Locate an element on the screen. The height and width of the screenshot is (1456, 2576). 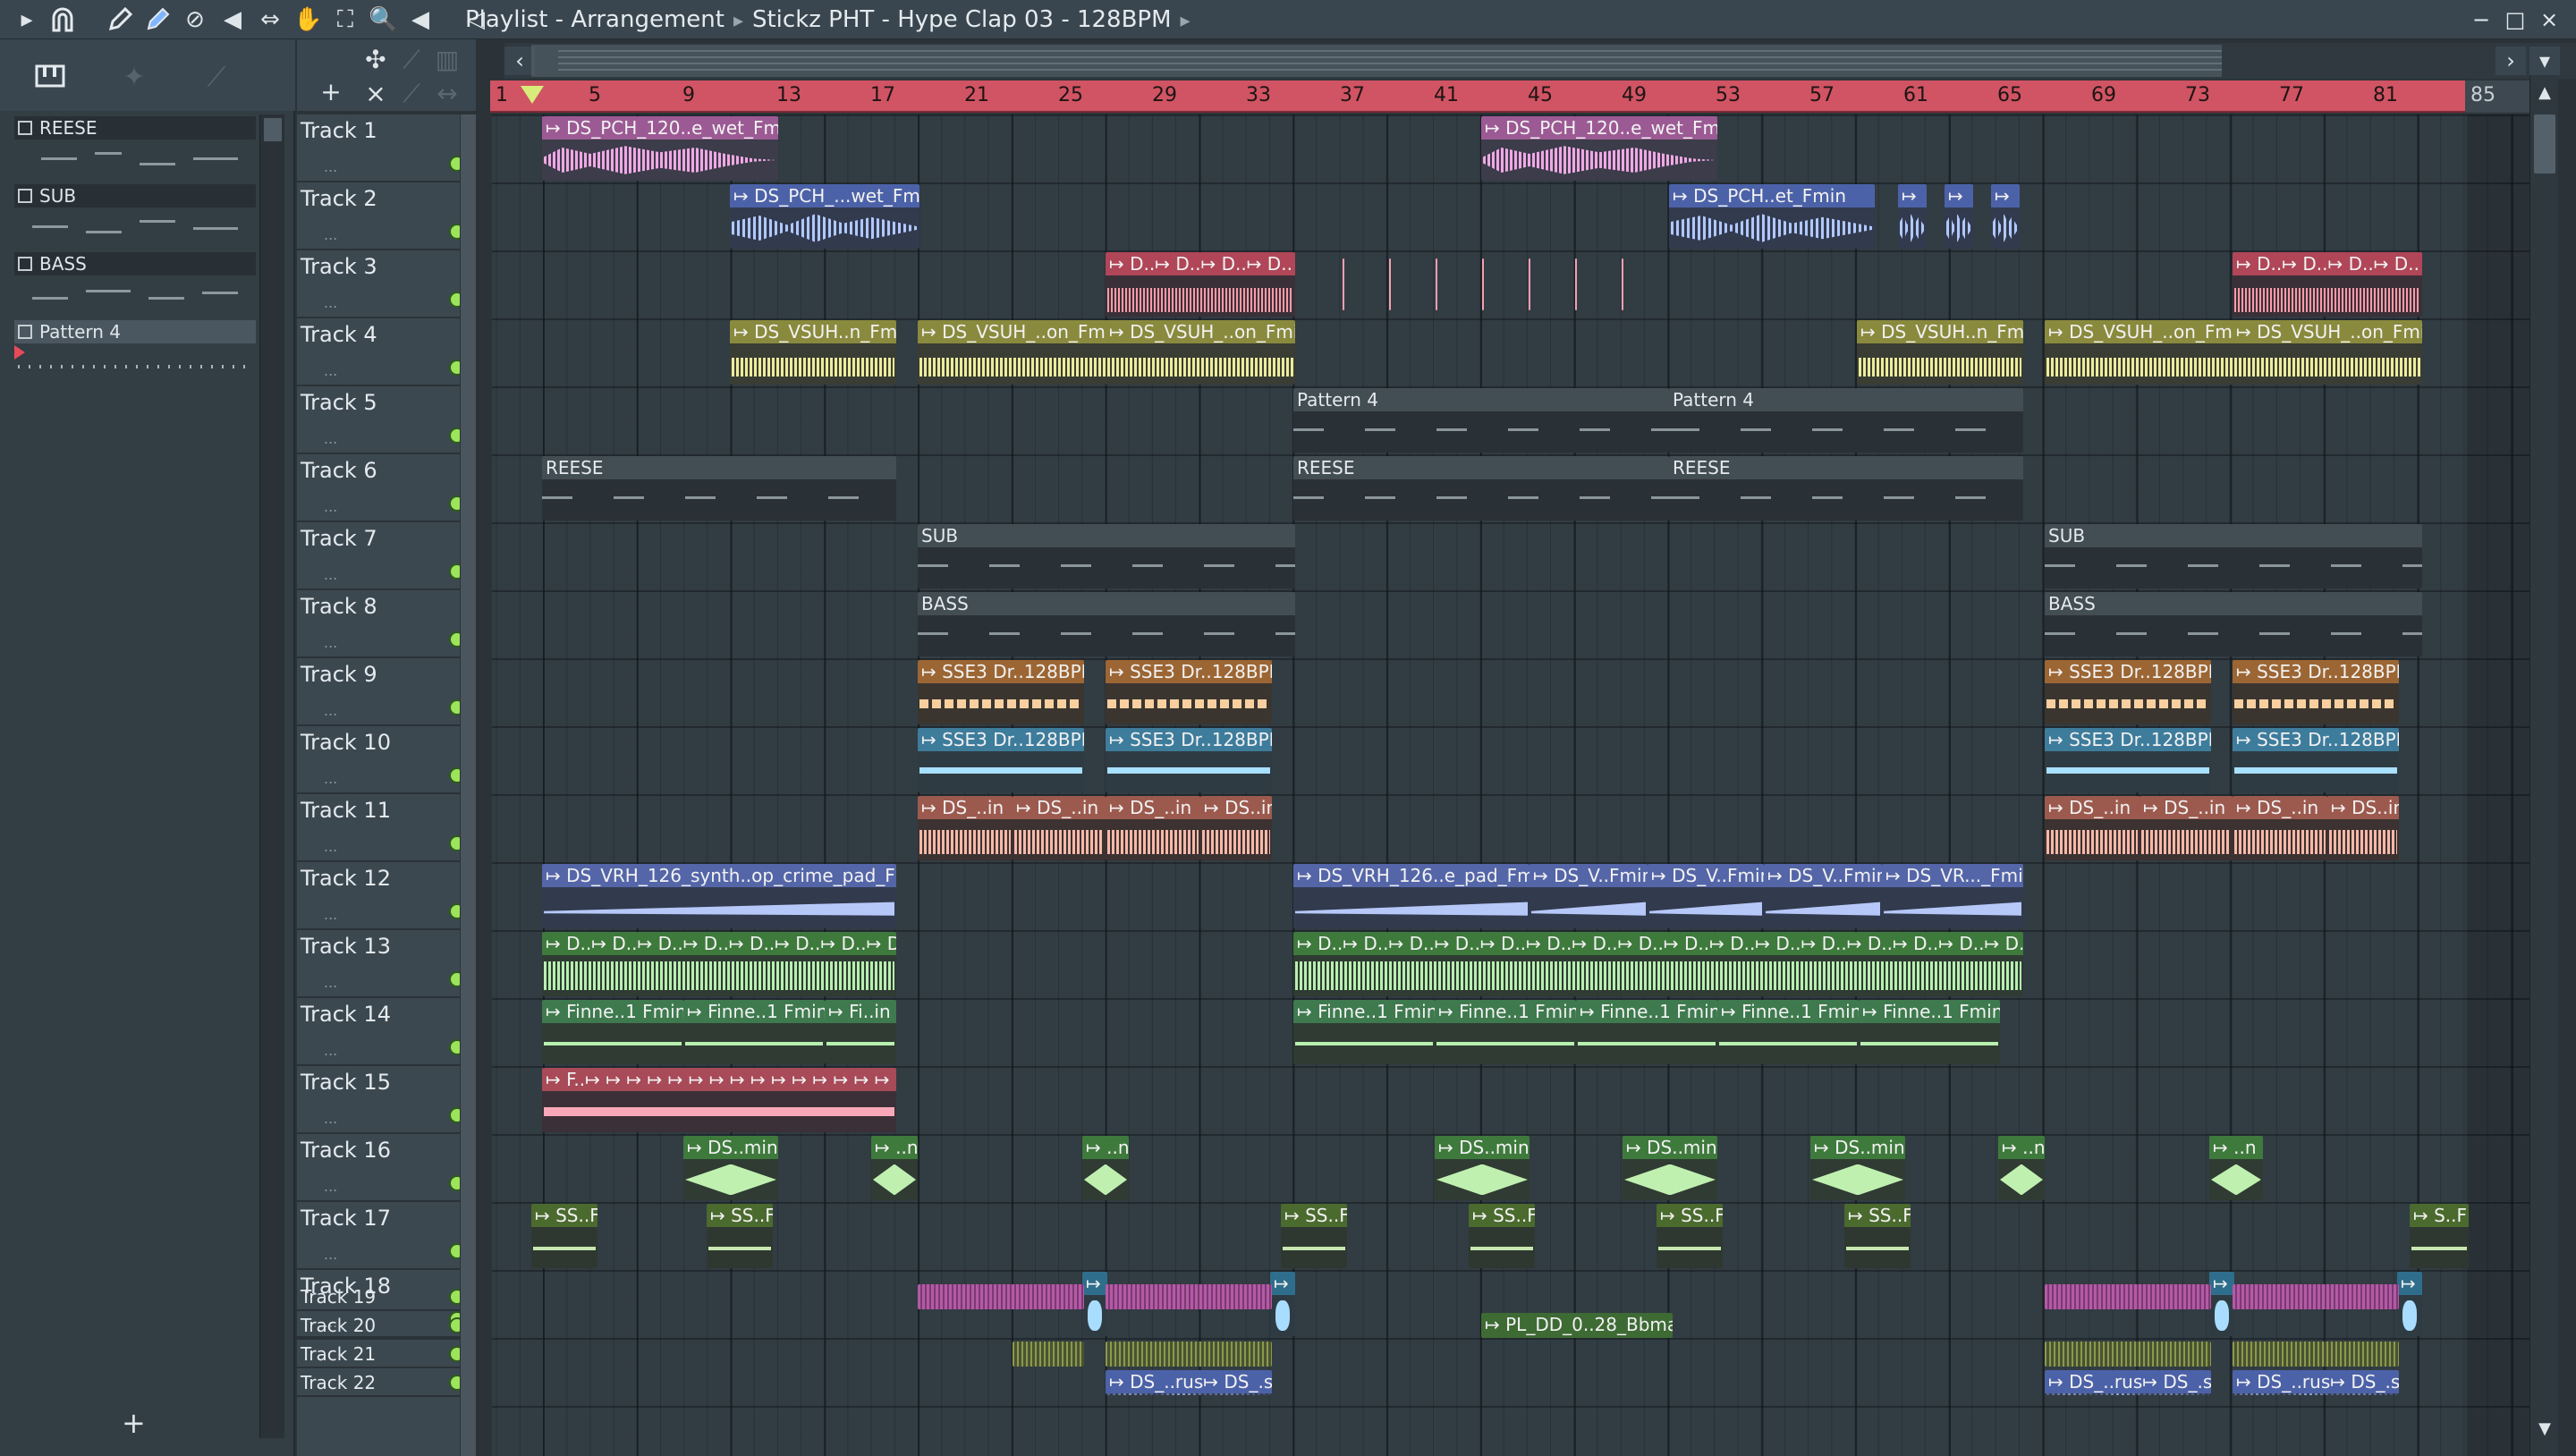
playback-icon: ◀ is located at coordinates (420, 19).